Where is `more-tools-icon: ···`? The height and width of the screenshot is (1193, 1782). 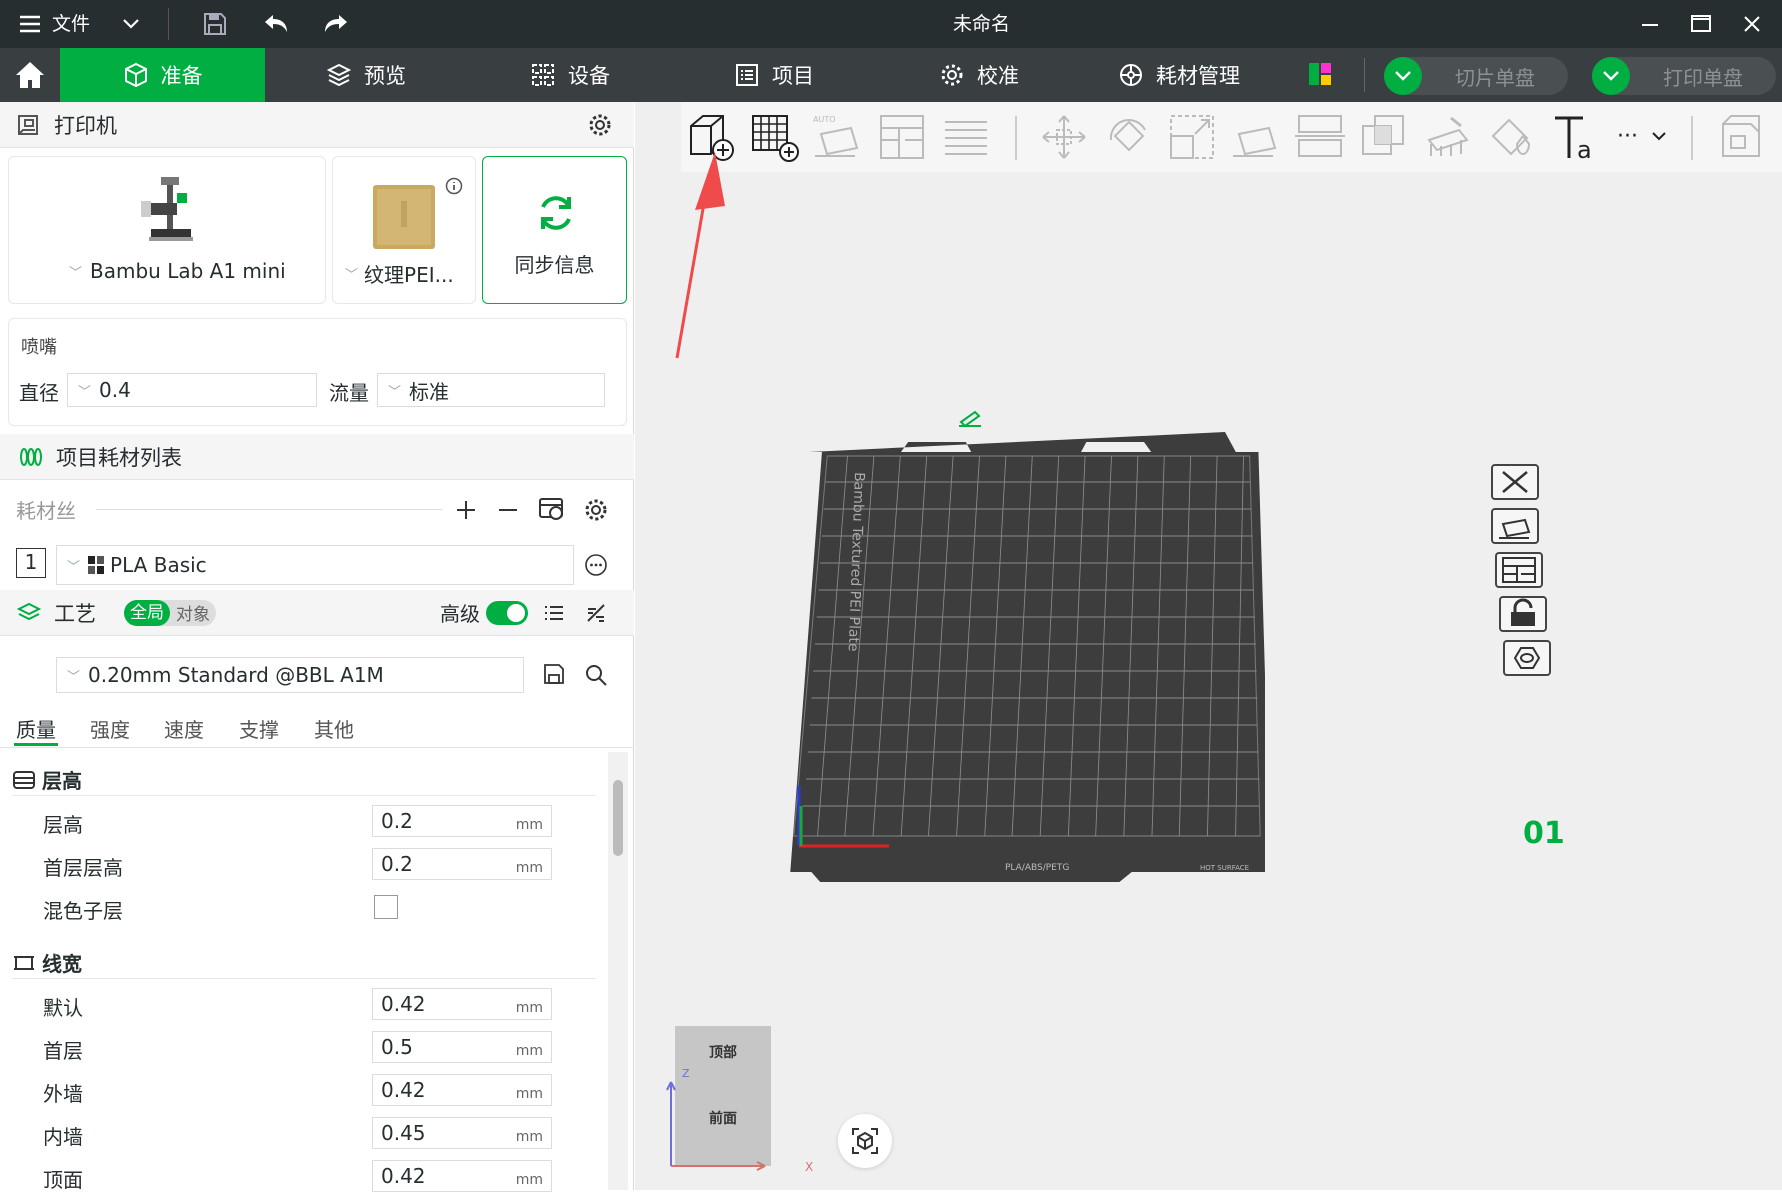 more-tools-icon: ··· is located at coordinates (1627, 136).